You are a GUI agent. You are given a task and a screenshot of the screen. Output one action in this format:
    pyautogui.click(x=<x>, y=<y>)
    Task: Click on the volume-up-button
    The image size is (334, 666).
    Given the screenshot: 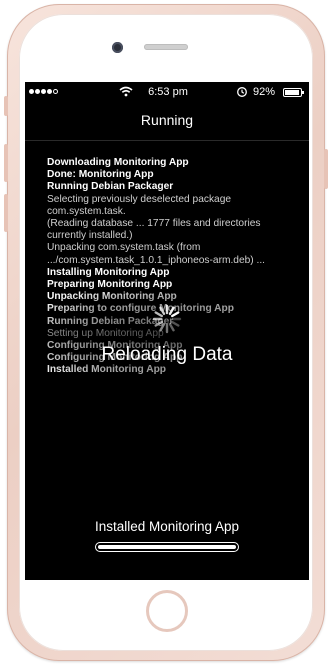 What is the action you would take?
    pyautogui.click(x=6, y=163)
    